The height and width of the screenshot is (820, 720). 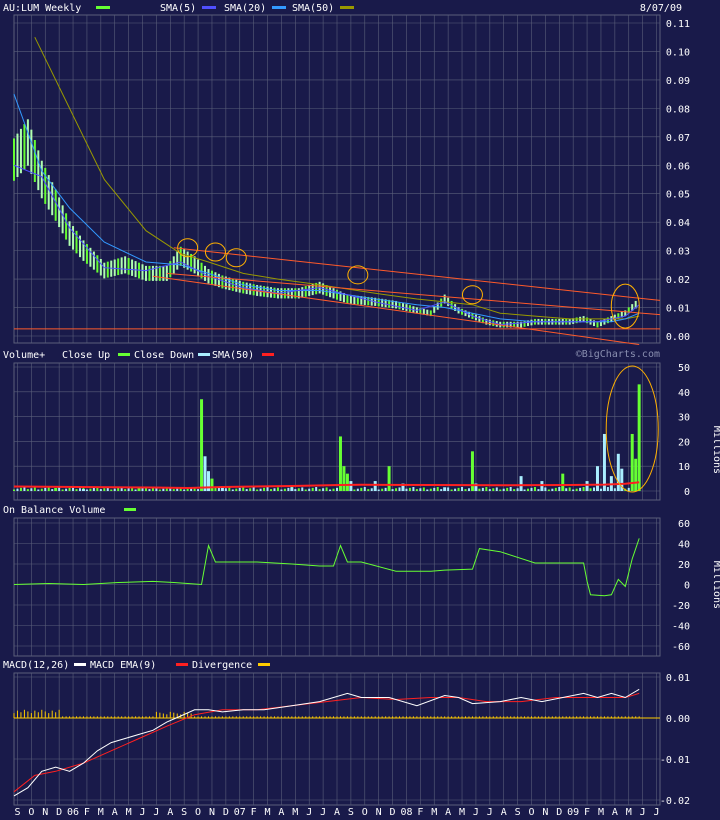 I want to click on x-tick-label: 09, so click(x=573, y=812).